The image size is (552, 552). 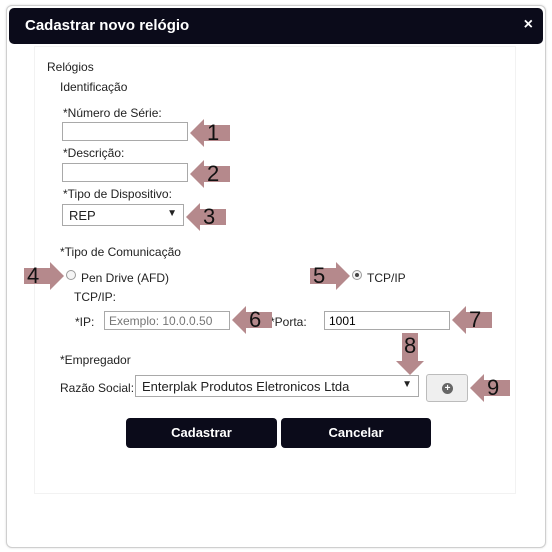 I want to click on radio-pendrive-label: Pen Drive (AFD), so click(x=125, y=278).